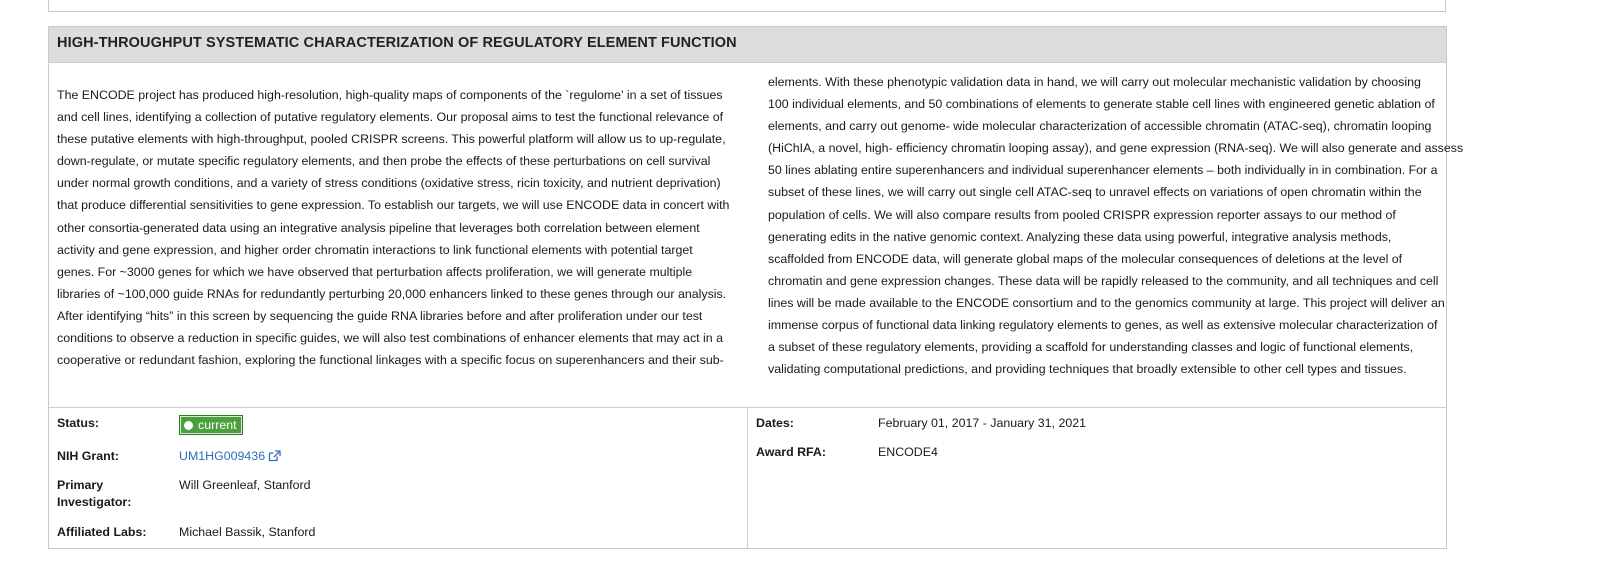 This screenshot has height=573, width=1603. What do you see at coordinates (78, 423) in the screenshot?
I see `status-label: Status:` at bounding box center [78, 423].